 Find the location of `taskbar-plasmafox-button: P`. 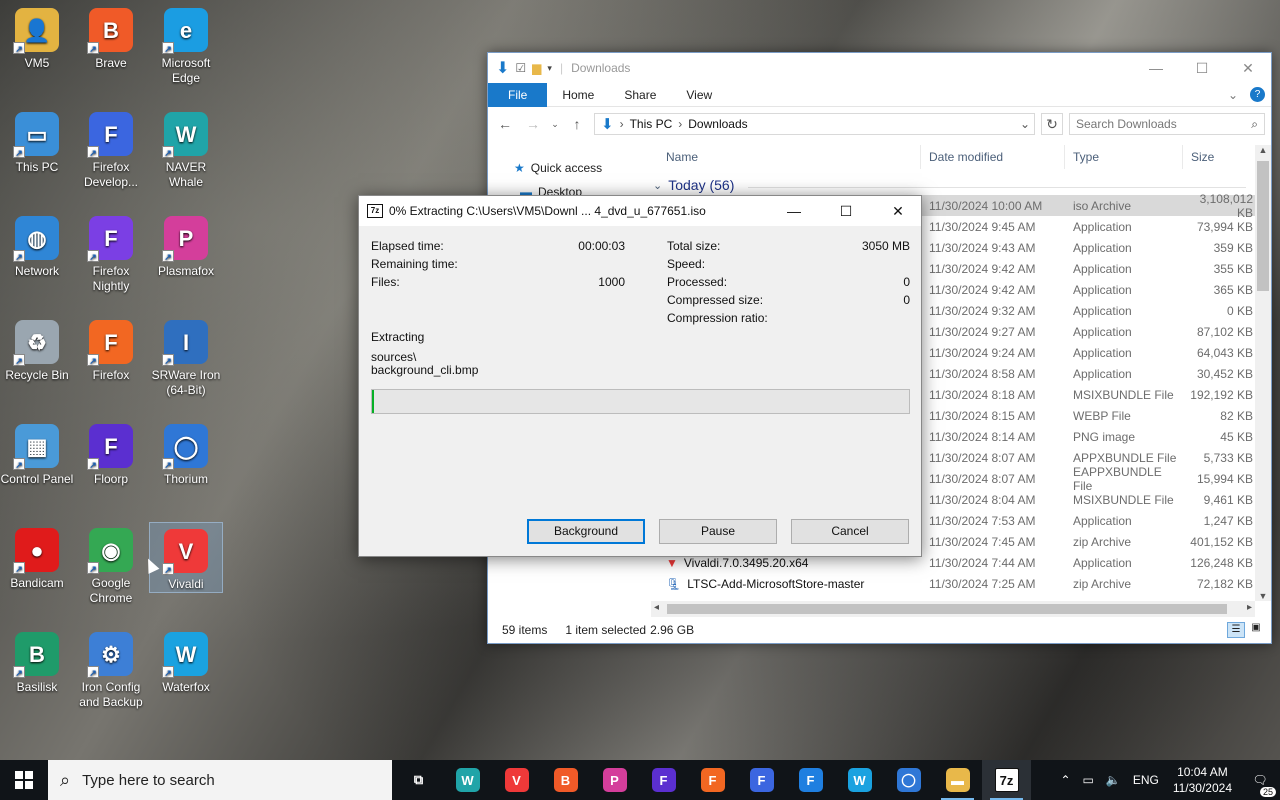

taskbar-plasmafox-button: P is located at coordinates (614, 780).